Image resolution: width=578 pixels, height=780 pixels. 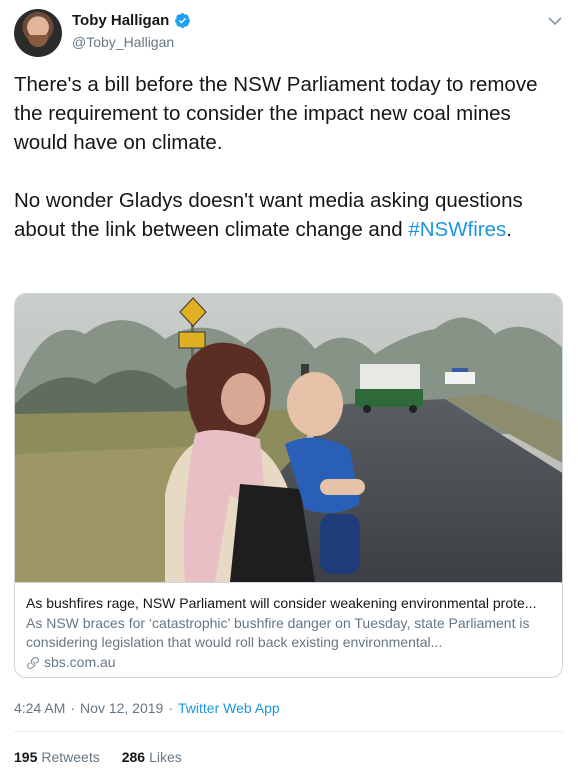 I want to click on avatar-beard, so click(x=38, y=41).